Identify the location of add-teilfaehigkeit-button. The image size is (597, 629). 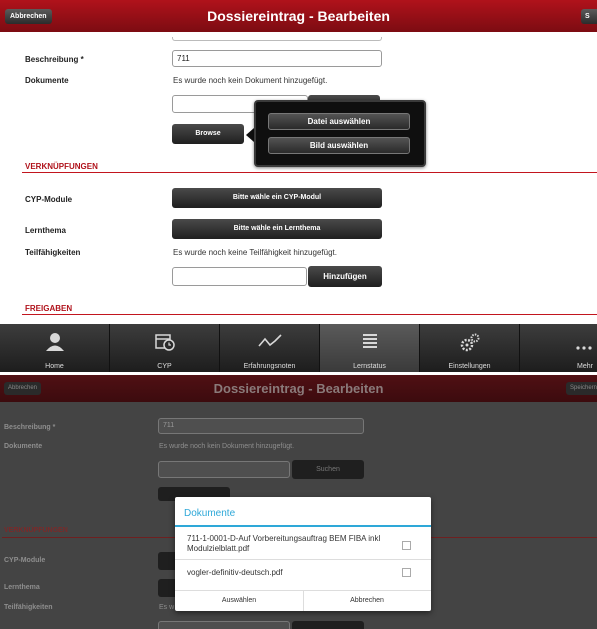
(328, 625).